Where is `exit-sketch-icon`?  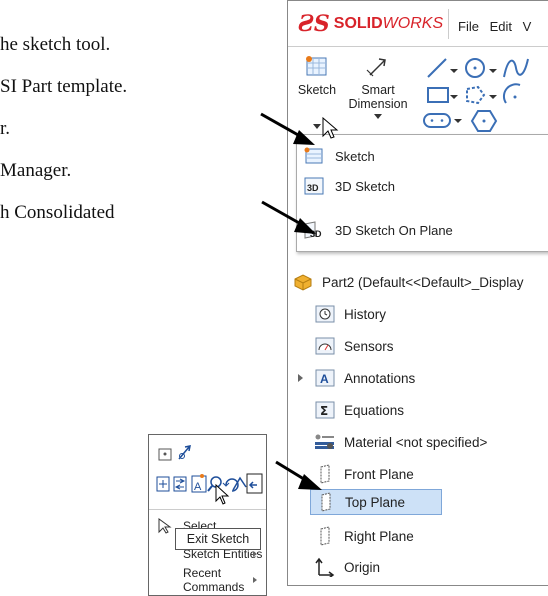 exit-sketch-icon is located at coordinates (254, 483).